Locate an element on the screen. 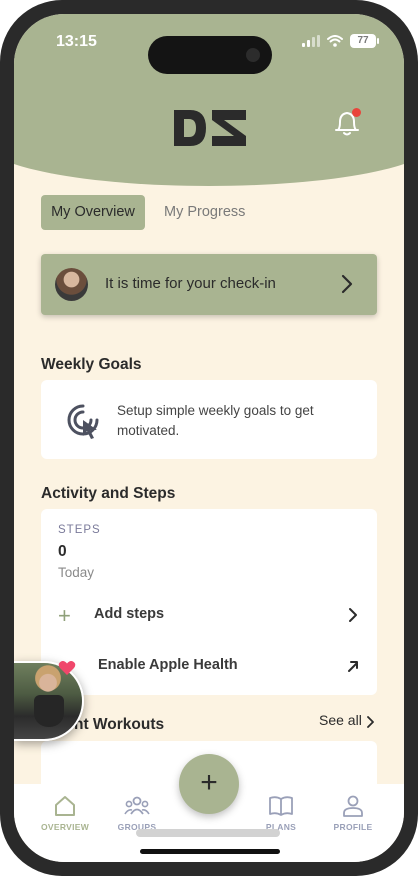 This screenshot has height=876, width=418. home-icon is located at coordinates (65, 806).